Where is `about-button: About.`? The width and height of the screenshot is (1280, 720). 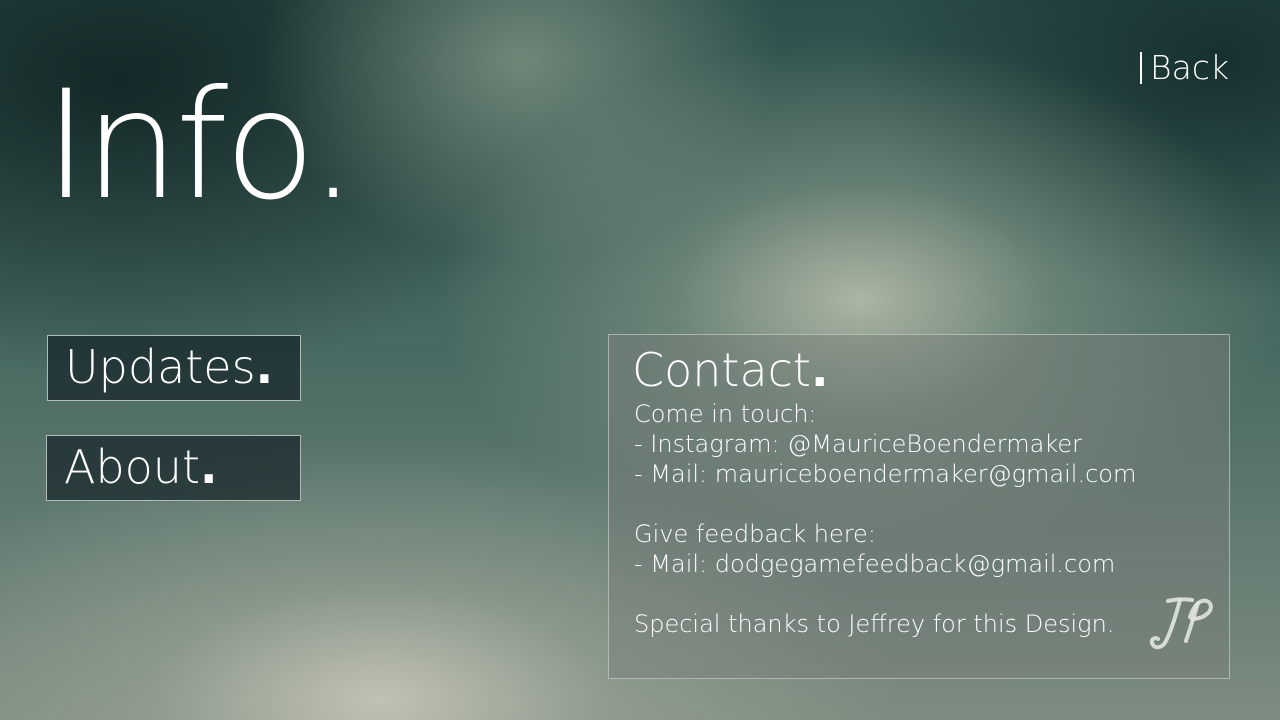 about-button: About. is located at coordinates (173, 468).